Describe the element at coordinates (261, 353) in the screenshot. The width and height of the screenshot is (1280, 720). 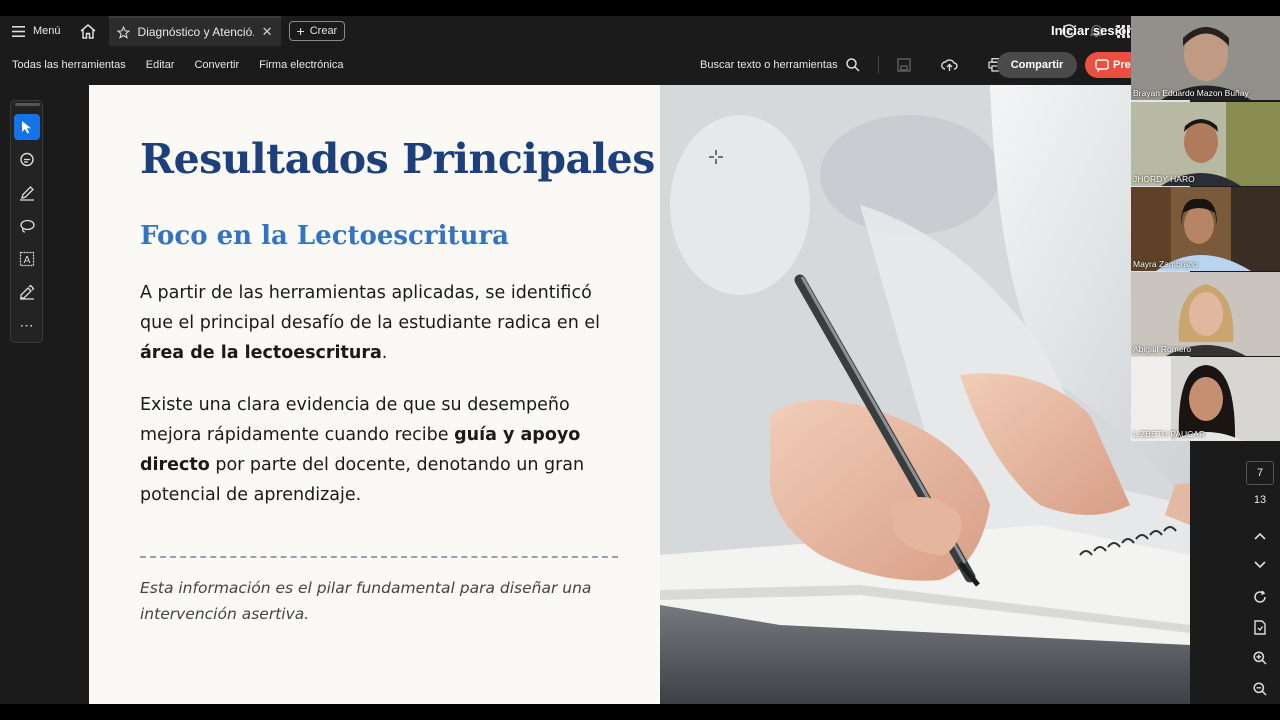
I see `paragraph-1-bold: área de la lectoescritura` at that location.